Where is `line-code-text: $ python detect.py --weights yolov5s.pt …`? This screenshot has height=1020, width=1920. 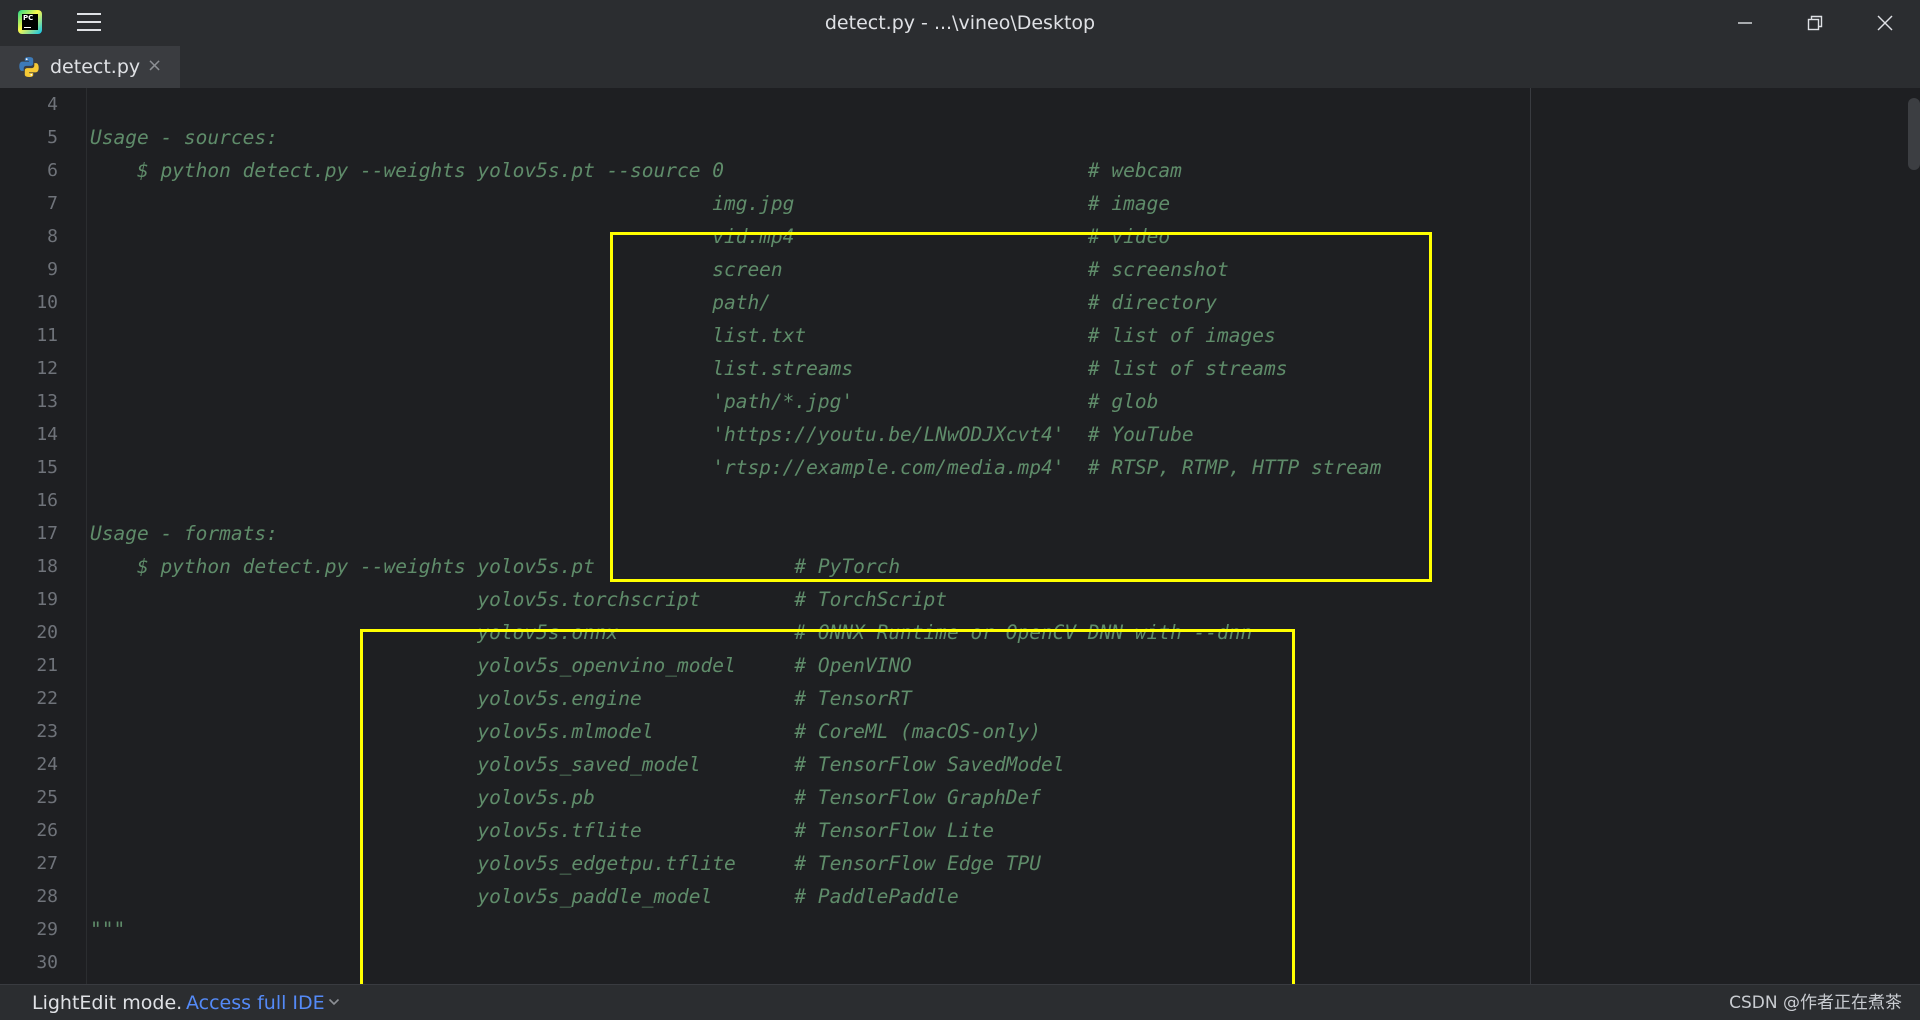
line-code-text: $ python detect.py --weights yolov5s.pt … is located at coordinates (636, 170).